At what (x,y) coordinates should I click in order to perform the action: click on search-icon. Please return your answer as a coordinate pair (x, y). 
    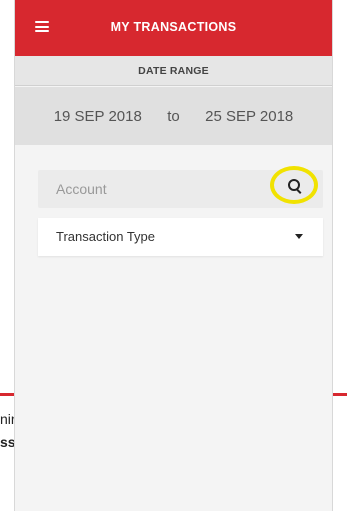
    Looking at the image, I should click on (294, 185).